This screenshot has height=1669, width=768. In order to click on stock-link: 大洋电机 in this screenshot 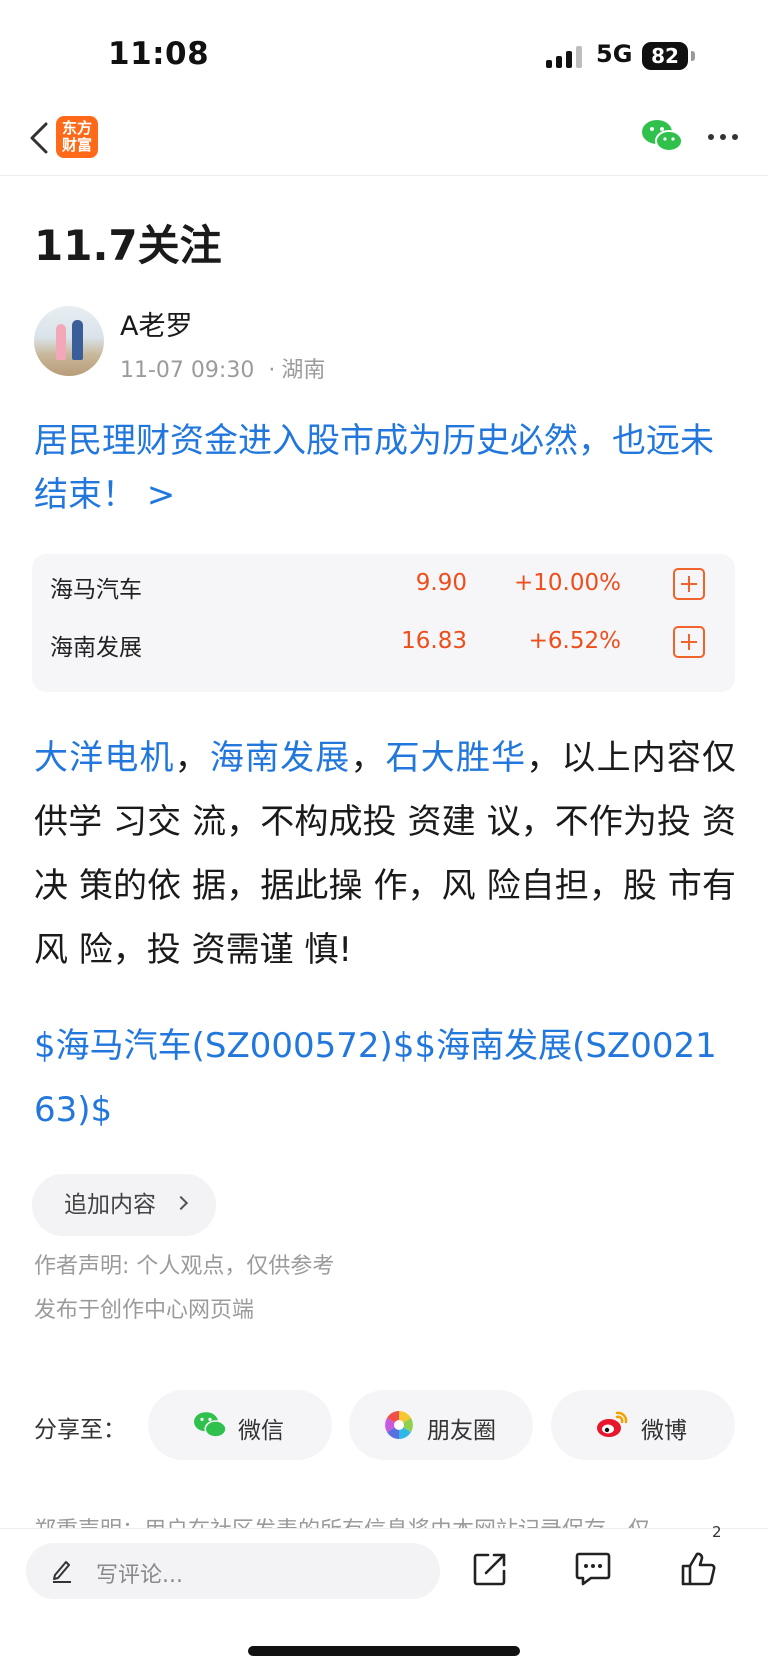, I will do `click(104, 758)`.